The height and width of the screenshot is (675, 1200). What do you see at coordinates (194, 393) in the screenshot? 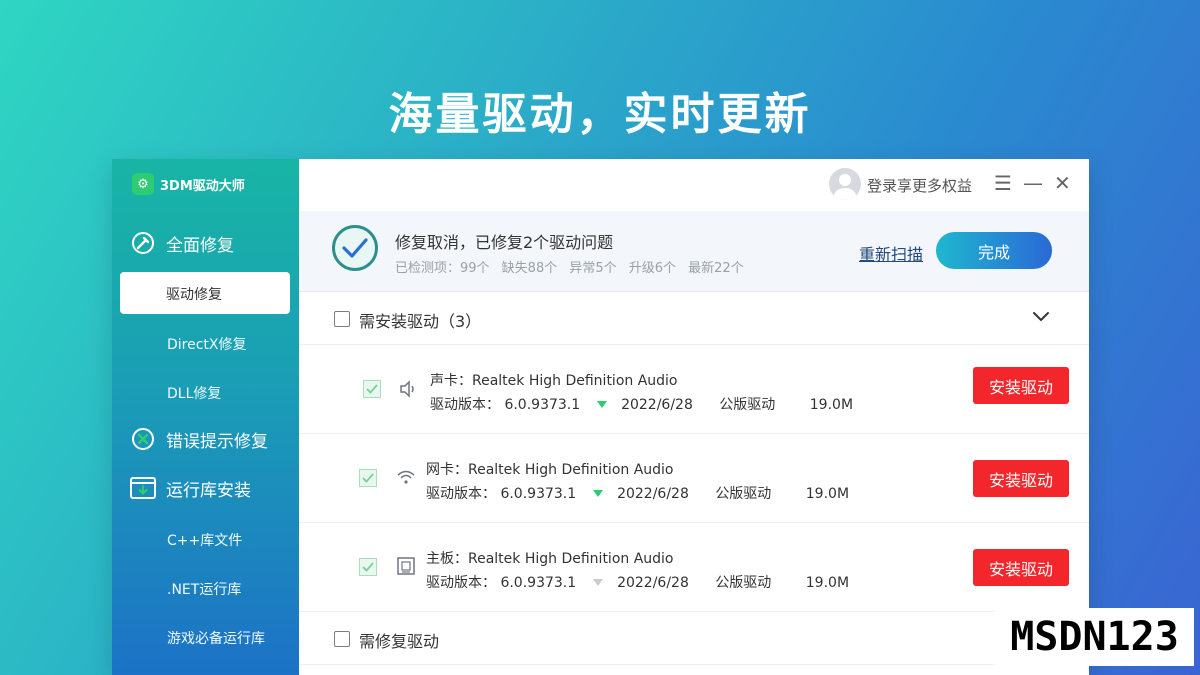
I see `sidebar-item-dll-repair: DLL修复` at bounding box center [194, 393].